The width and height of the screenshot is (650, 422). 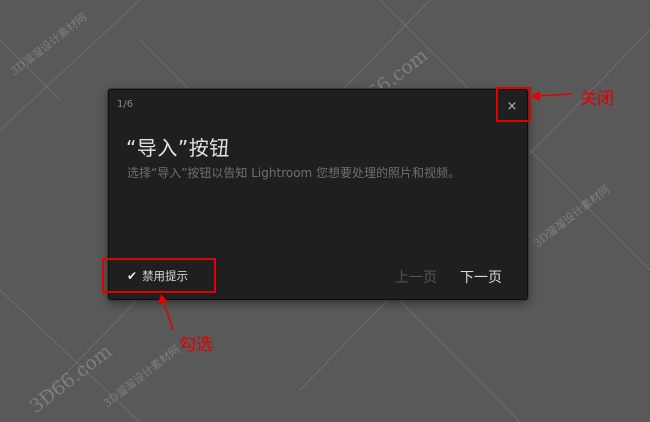 I want to click on watermark-cn-1: 3D溜溜设计素材网, so click(x=49, y=44).